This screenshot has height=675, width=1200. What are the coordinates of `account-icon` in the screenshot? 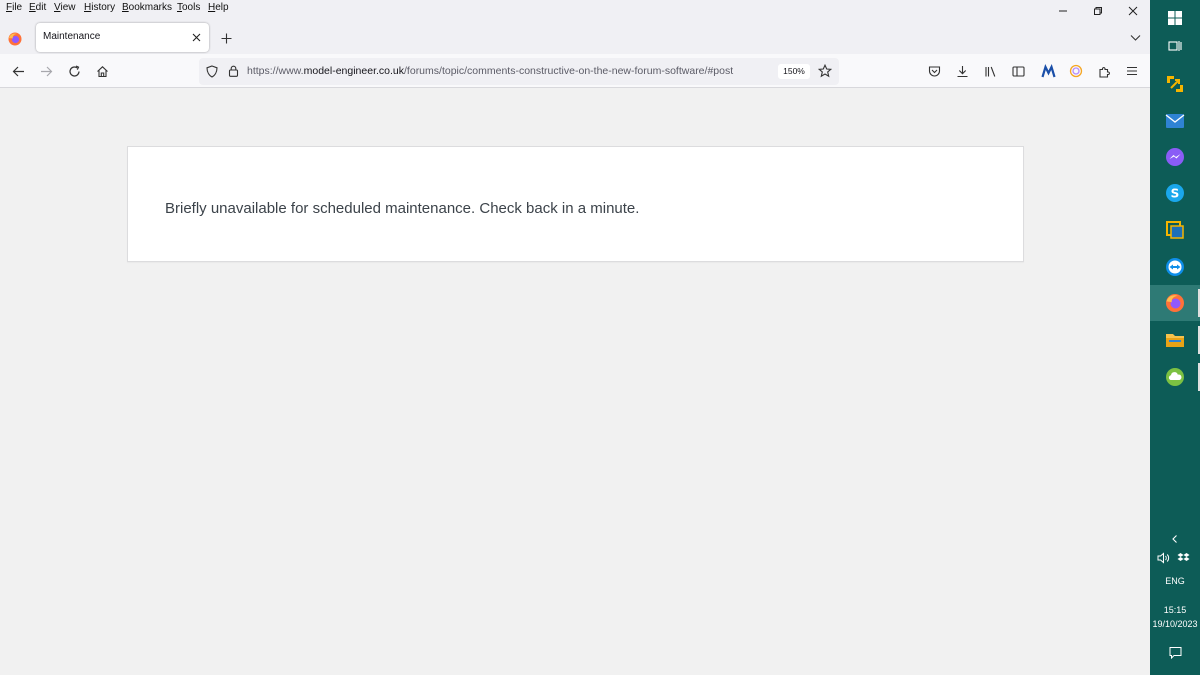 It's located at (1076, 71).